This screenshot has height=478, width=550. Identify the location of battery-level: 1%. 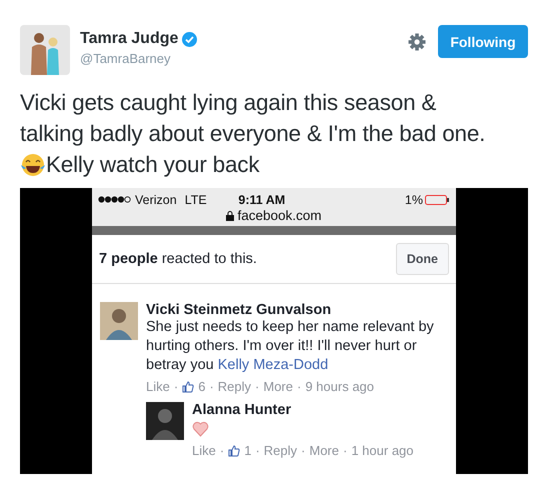
(413, 199).